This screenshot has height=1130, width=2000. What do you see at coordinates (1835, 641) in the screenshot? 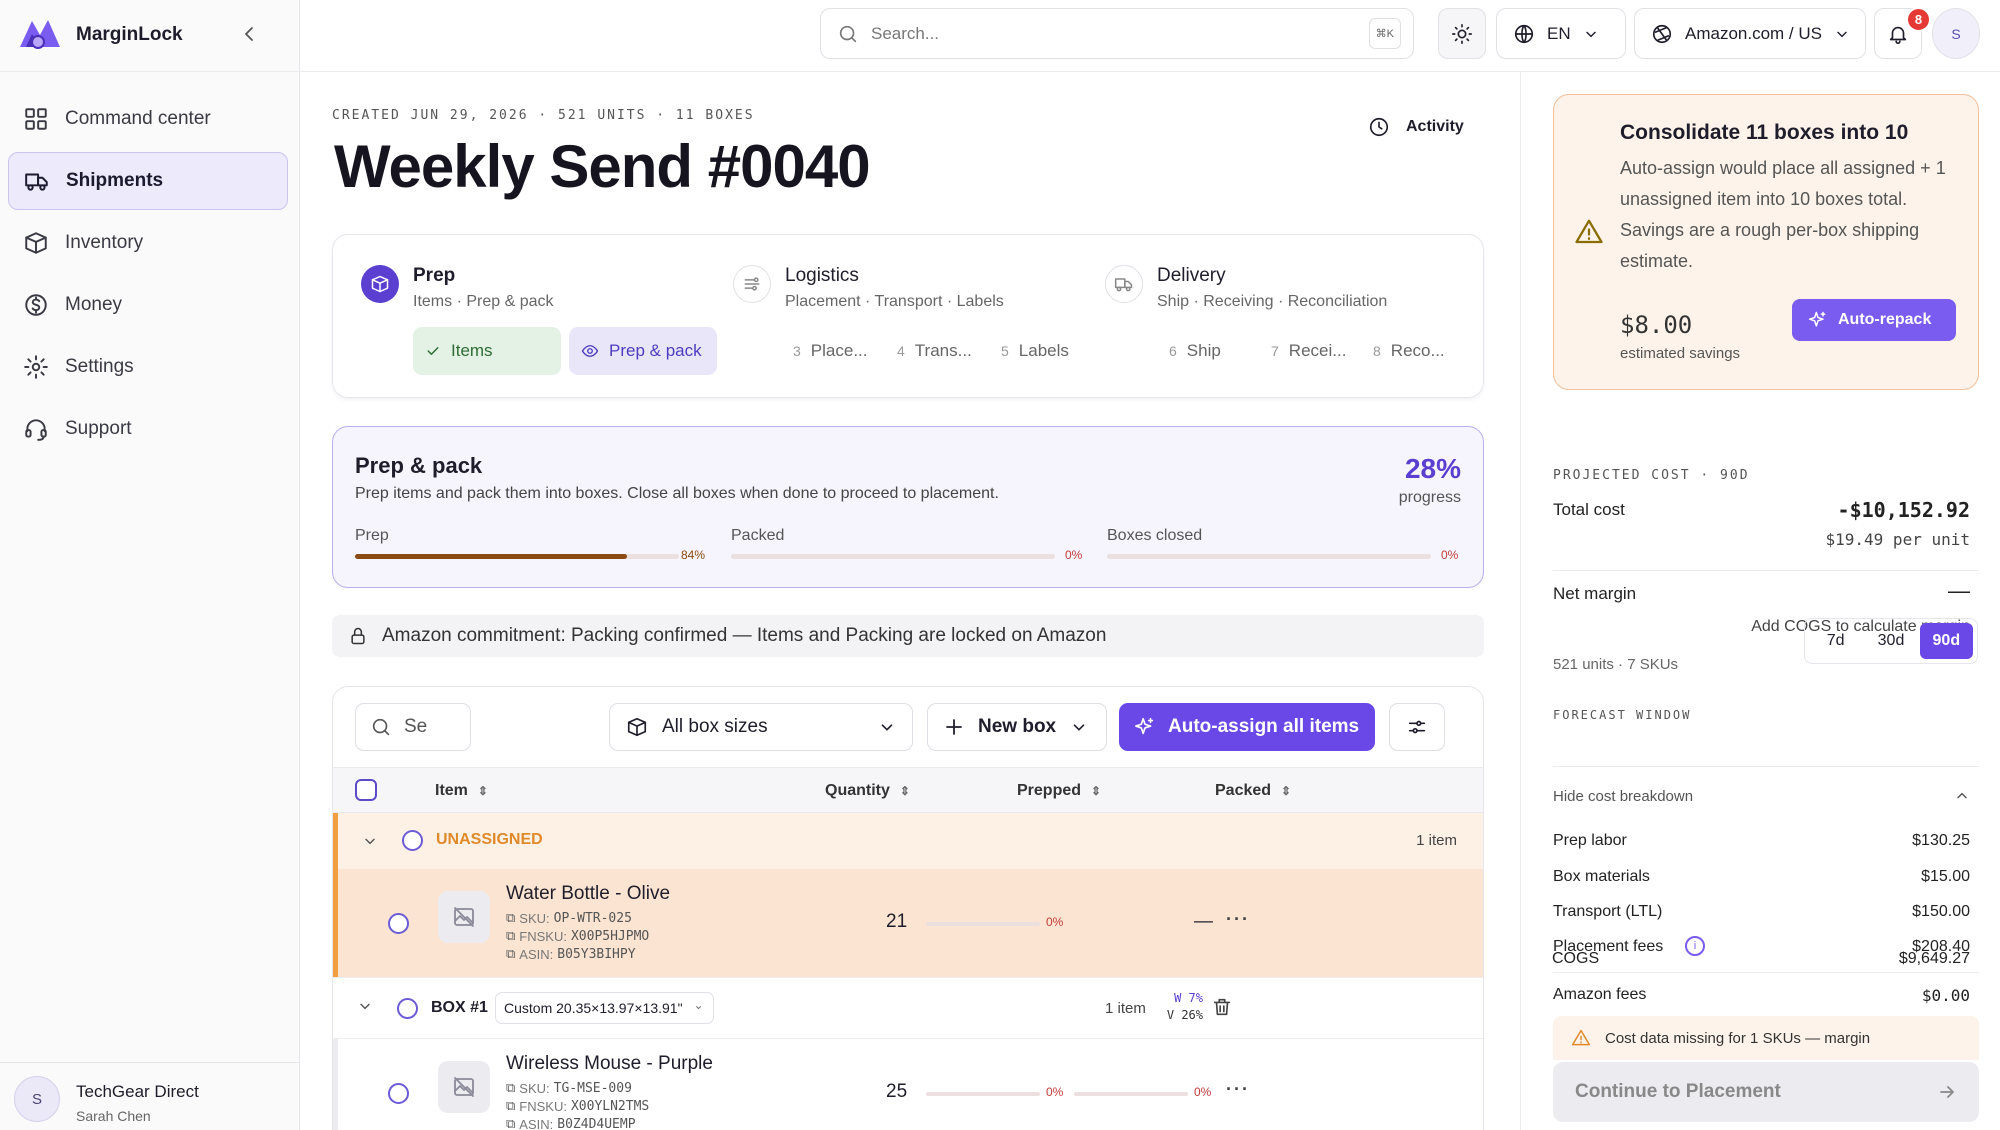
I see `forecast-option-7d: 7d` at bounding box center [1835, 641].